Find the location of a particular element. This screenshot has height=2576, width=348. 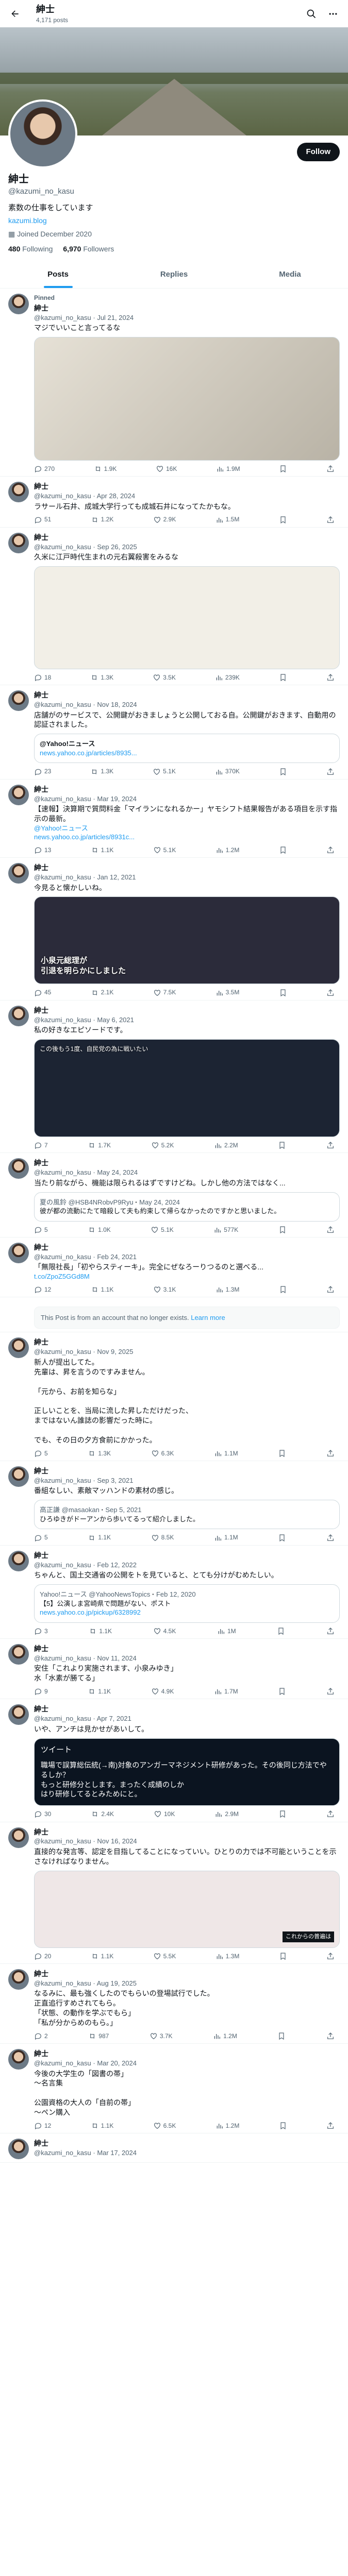

like-action: 4.9K is located at coordinates (162, 1691).